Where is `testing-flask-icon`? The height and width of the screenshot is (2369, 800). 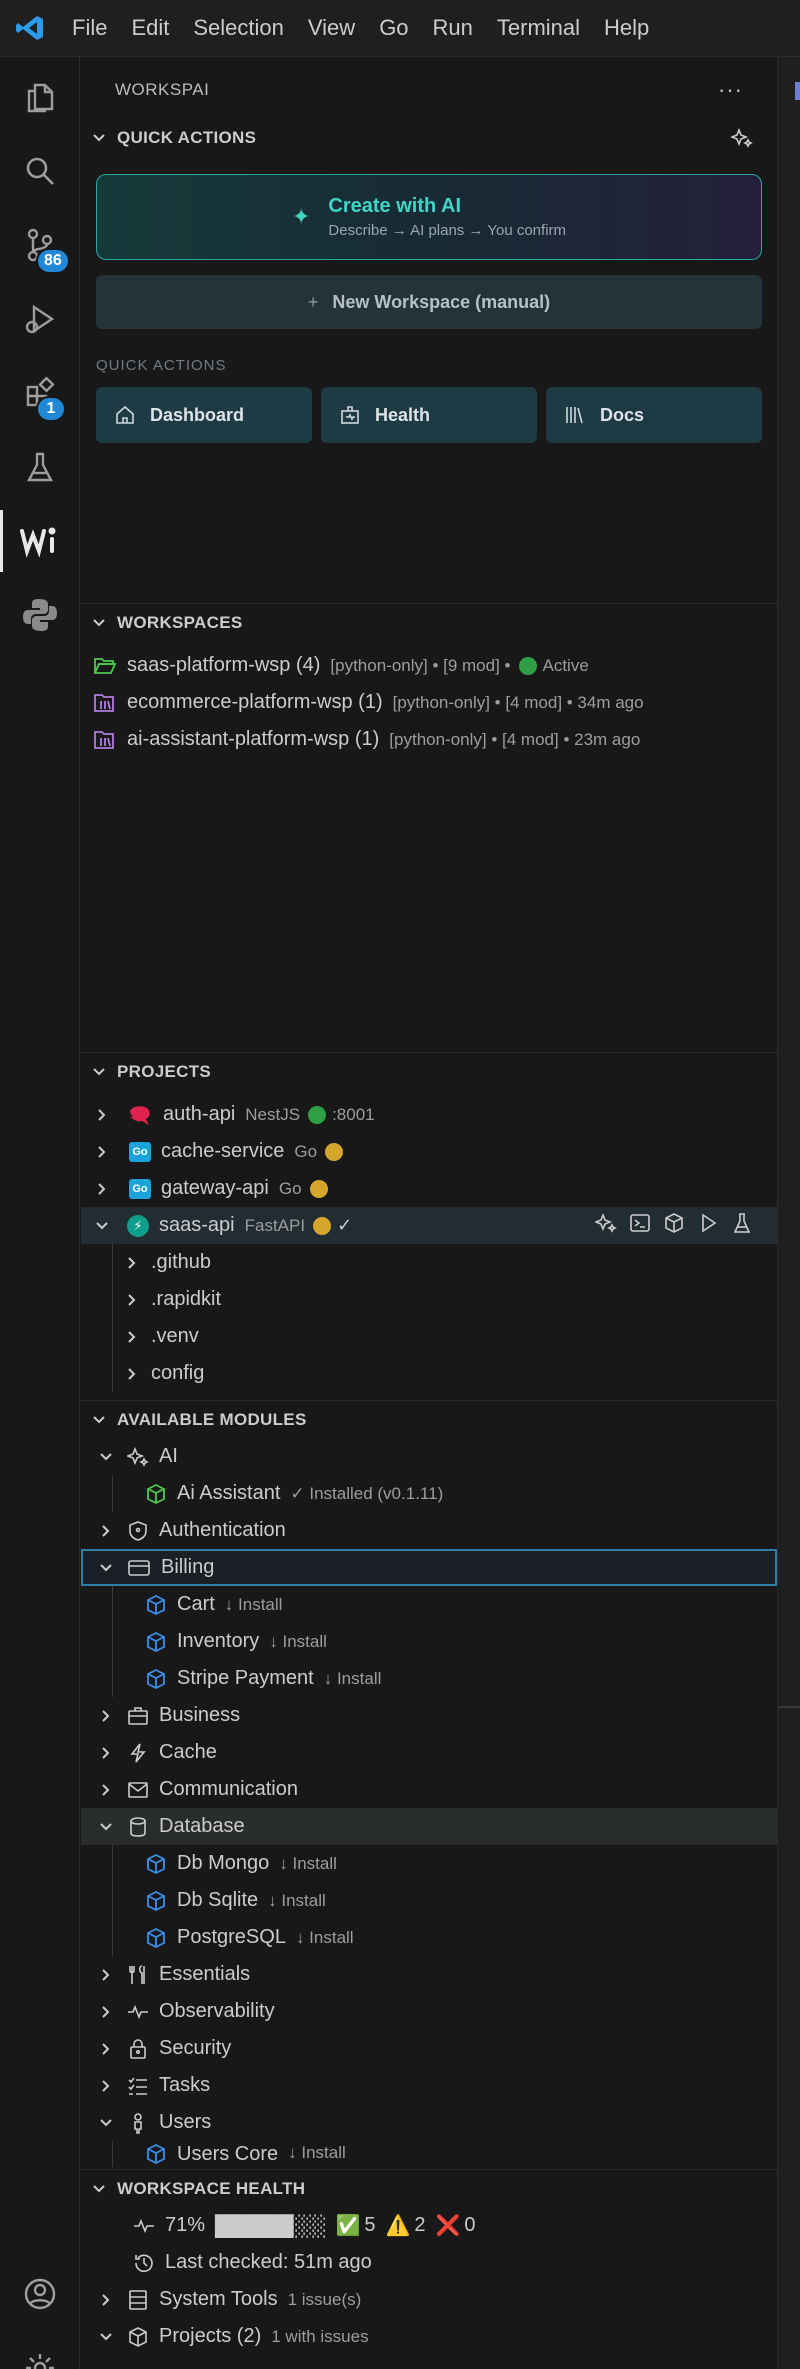
testing-flask-icon is located at coordinates (40, 467).